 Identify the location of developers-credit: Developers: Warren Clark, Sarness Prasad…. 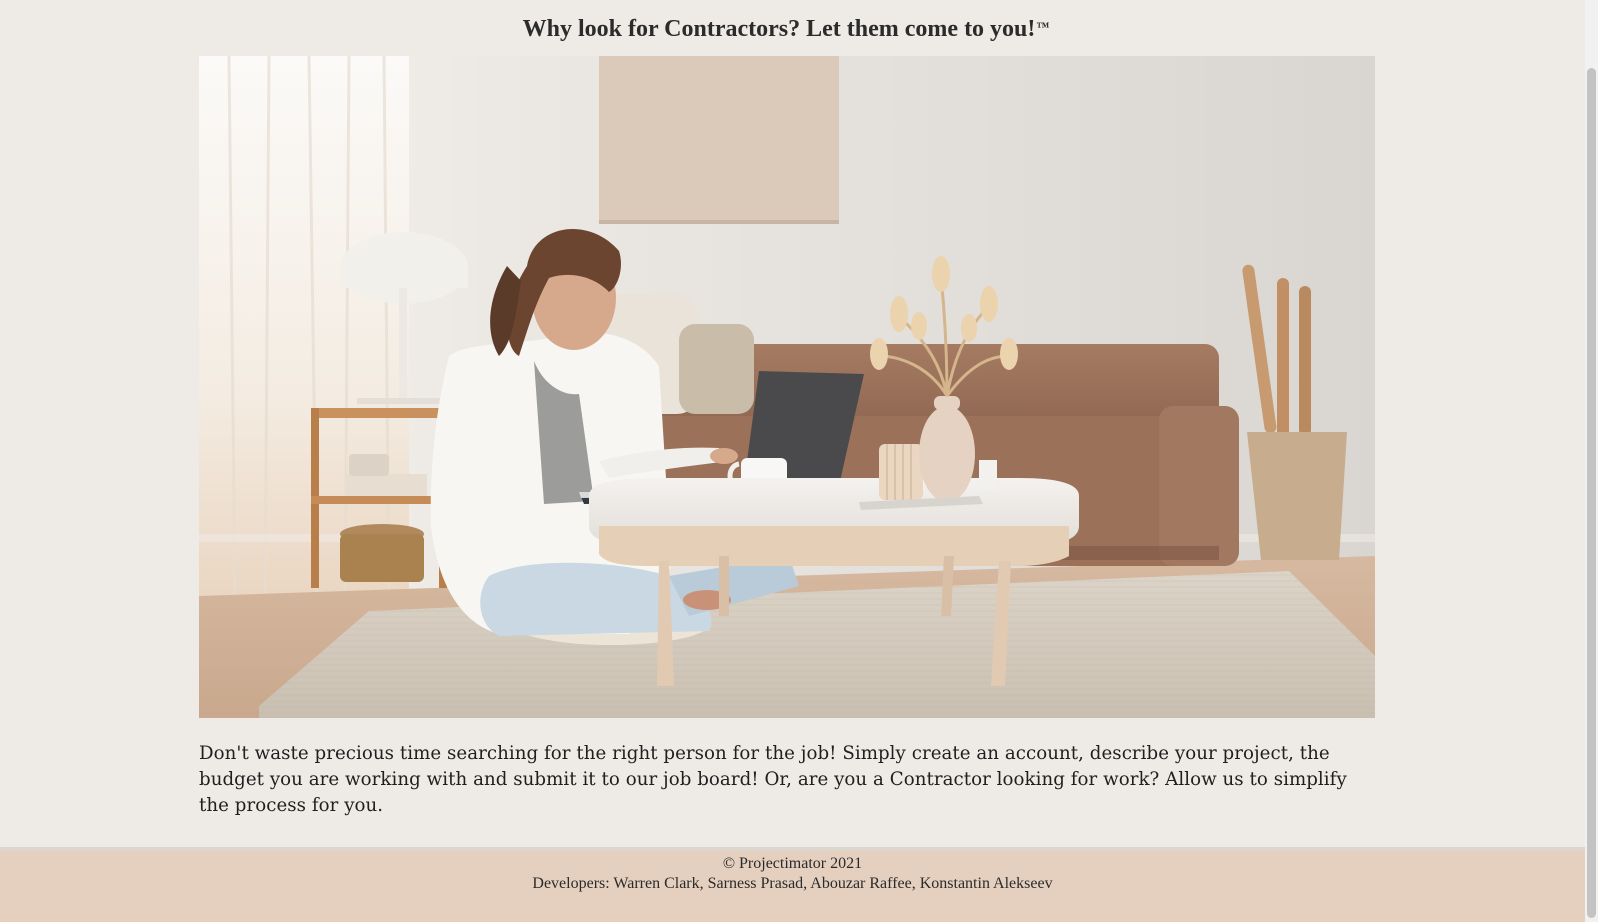
(792, 883).